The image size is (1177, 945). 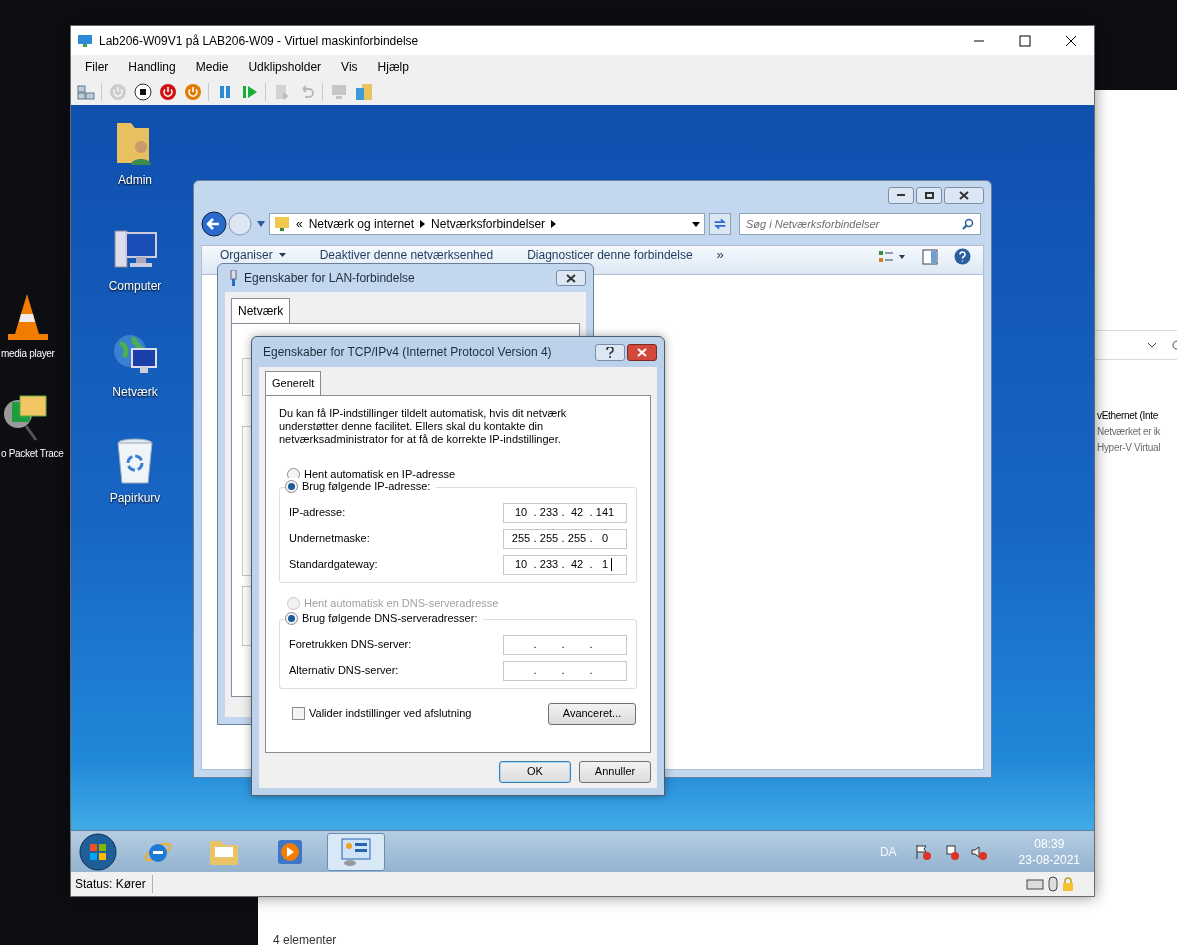 What do you see at coordinates (565, 564) in the screenshot?
I see `ip-address-field: 10 . 233 . 42 . 1` at bounding box center [565, 564].